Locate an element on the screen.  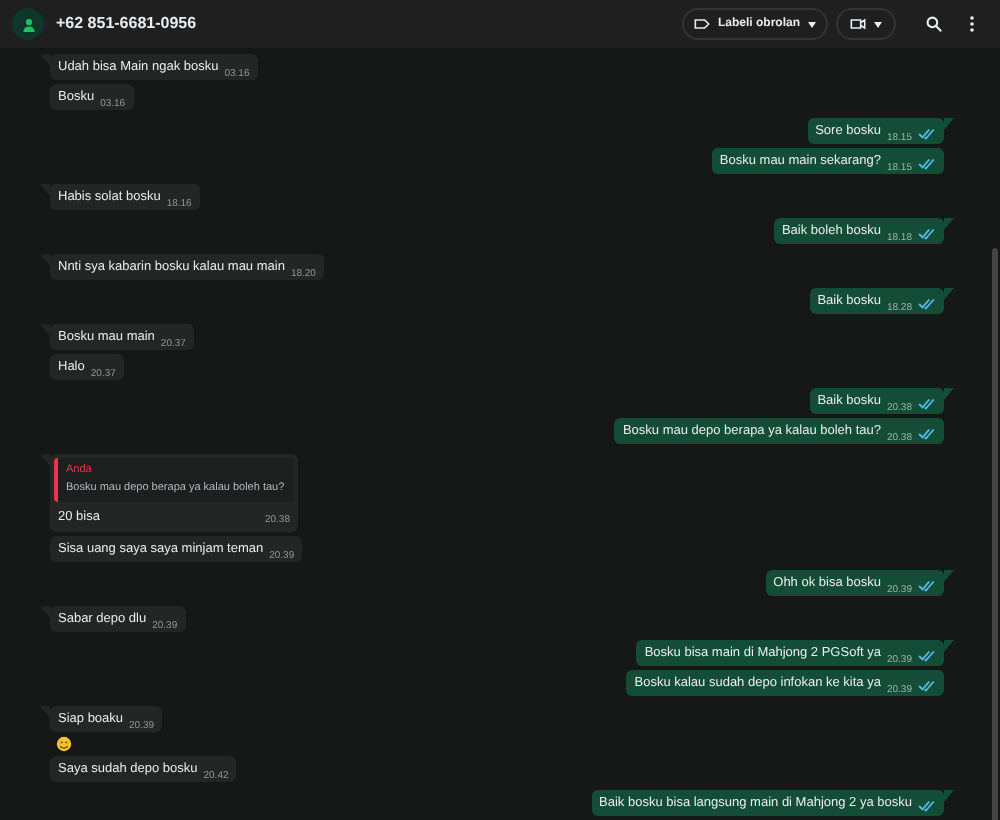
search-icon is located at coordinates (934, 24).